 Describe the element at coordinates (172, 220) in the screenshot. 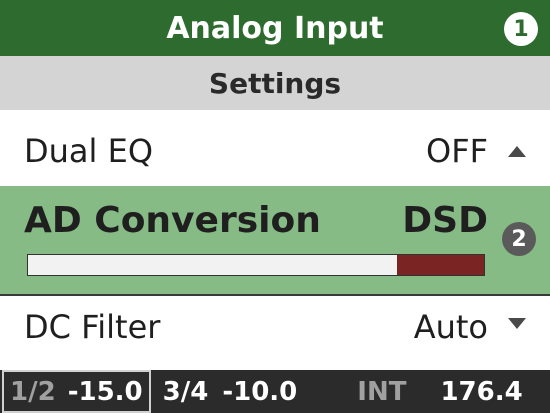

I see `ad-conversion-label: AD Conversion` at that location.